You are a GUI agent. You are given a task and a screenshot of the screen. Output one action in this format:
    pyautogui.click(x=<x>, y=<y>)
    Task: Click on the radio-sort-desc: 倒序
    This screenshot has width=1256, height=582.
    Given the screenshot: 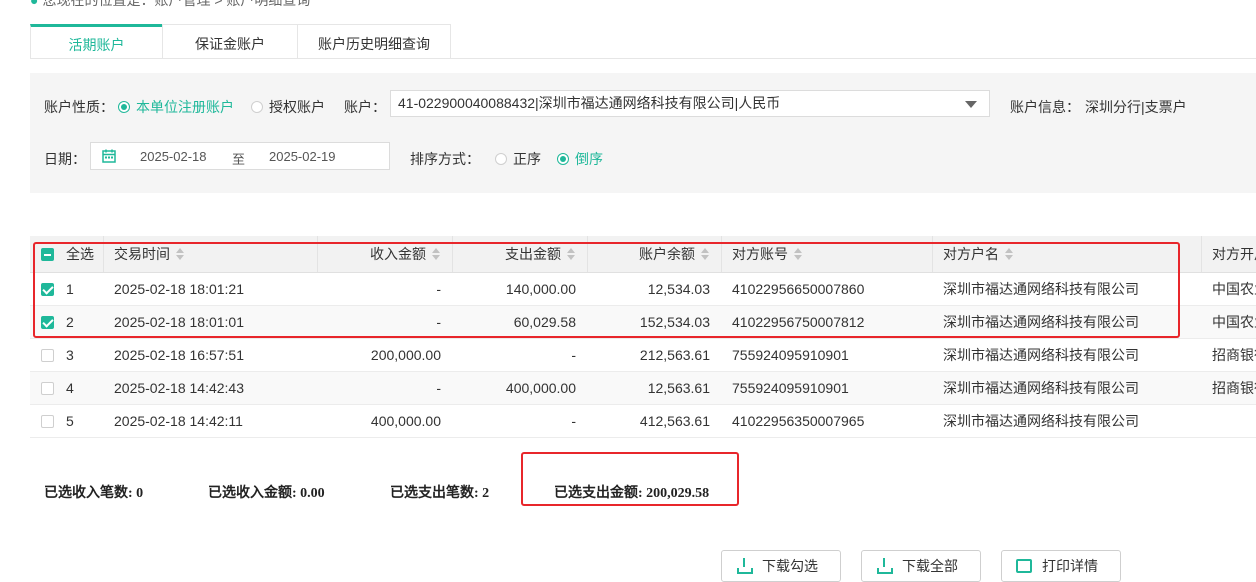 What is the action you would take?
    pyautogui.click(x=580, y=159)
    